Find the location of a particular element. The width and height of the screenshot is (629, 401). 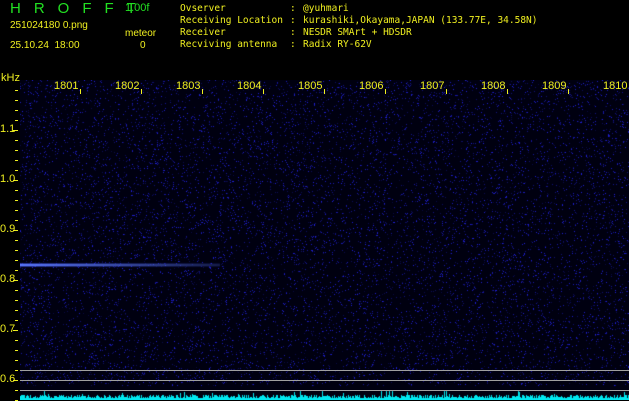

x-tick-label: 1804 is located at coordinates (249, 86).